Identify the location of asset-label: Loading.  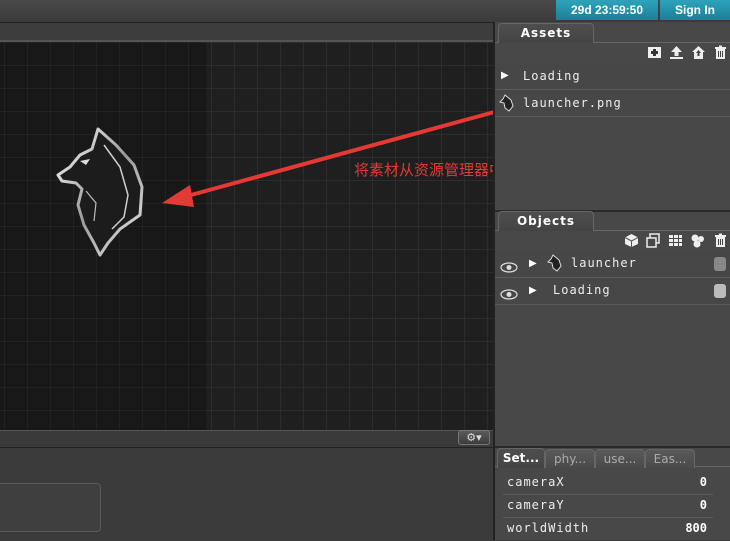
(552, 76).